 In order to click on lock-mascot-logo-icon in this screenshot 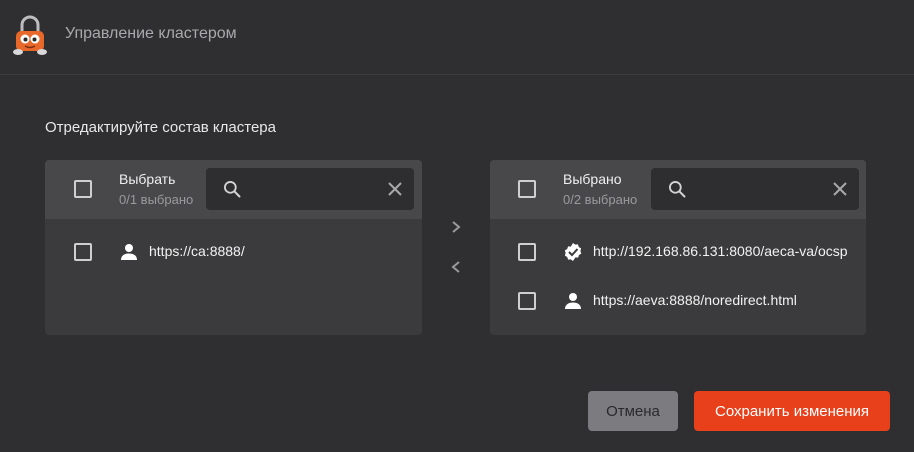, I will do `click(30, 35)`.